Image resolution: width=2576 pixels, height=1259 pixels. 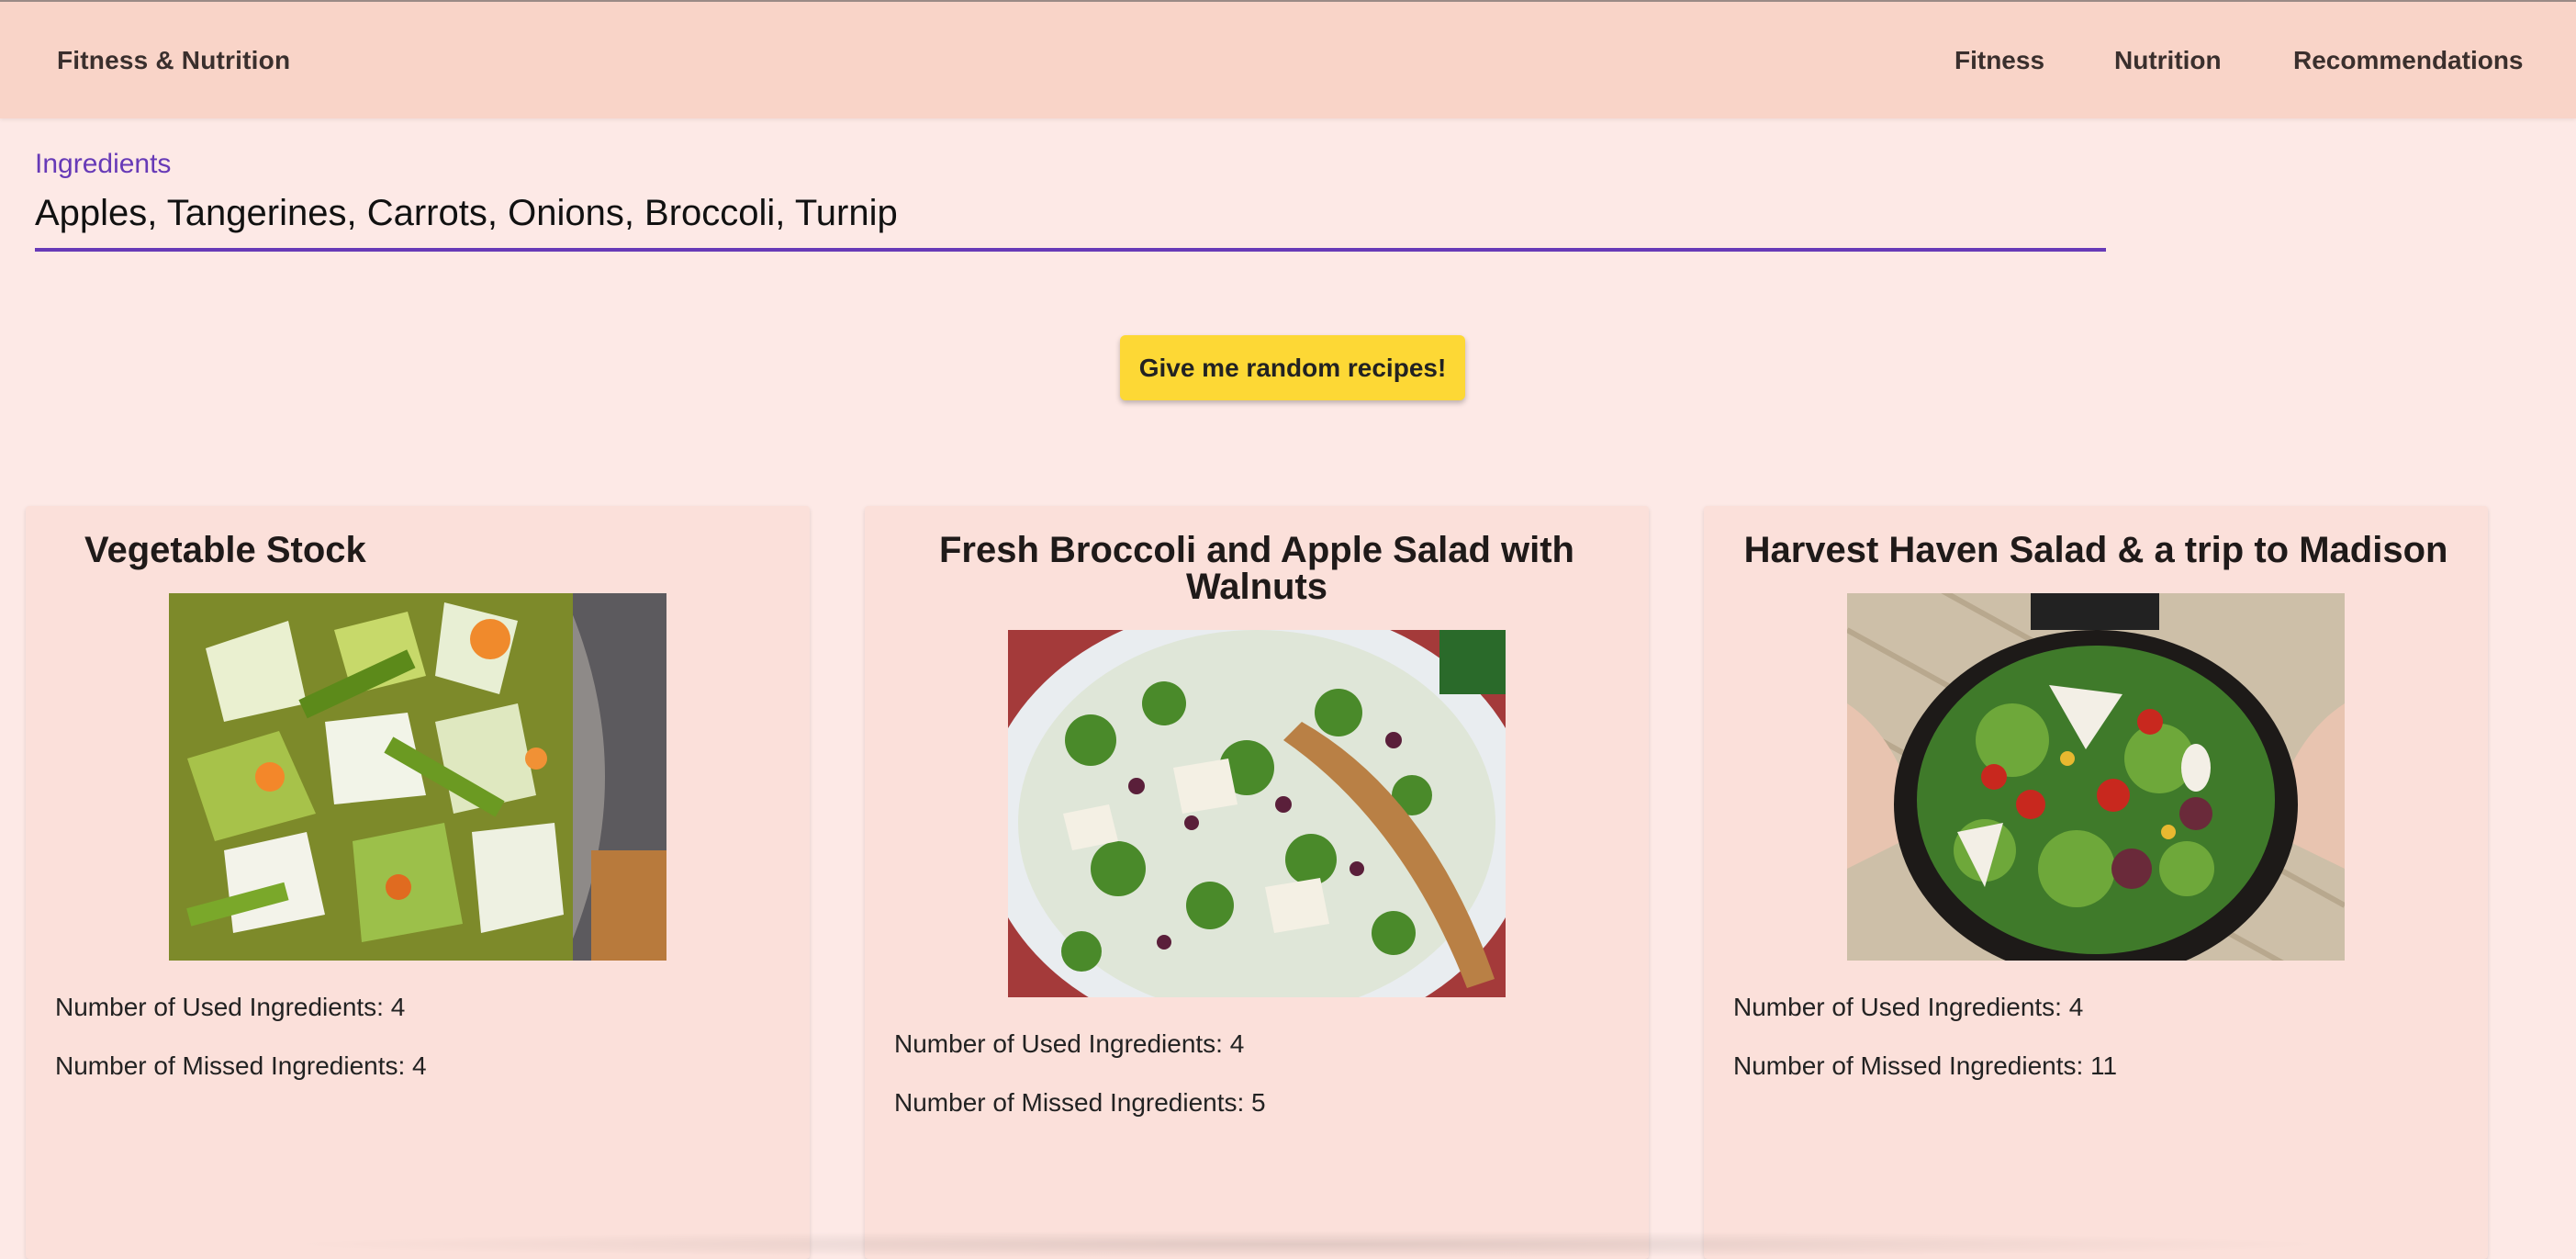 I want to click on recipe-image-broccoli-apple-salad, so click(x=1257, y=813).